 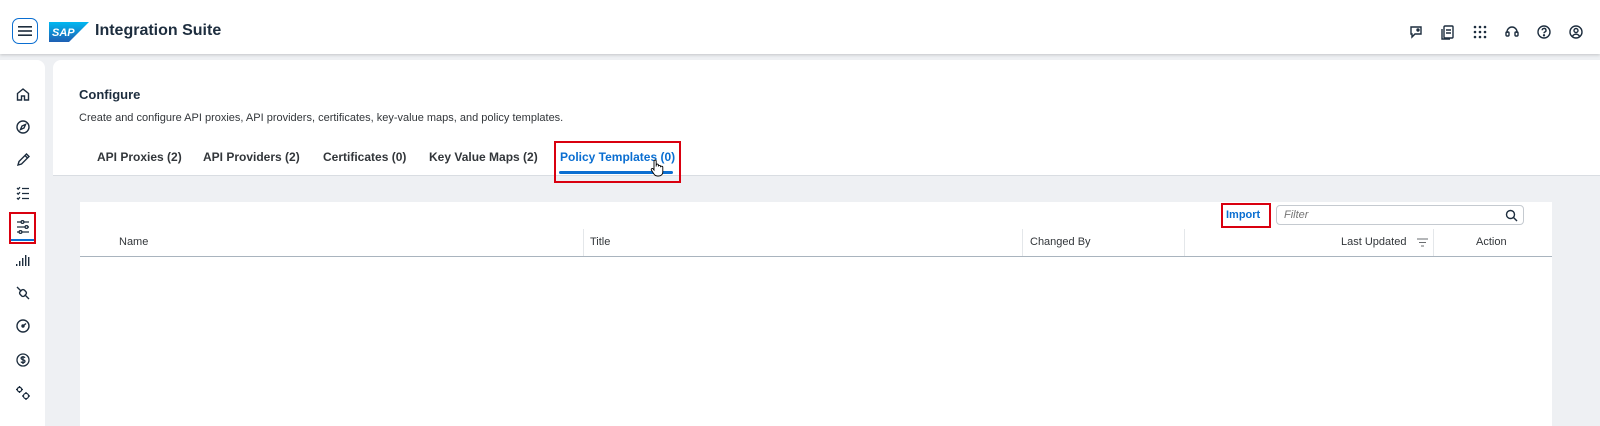 I want to click on discover-icon, so click(x=23, y=127).